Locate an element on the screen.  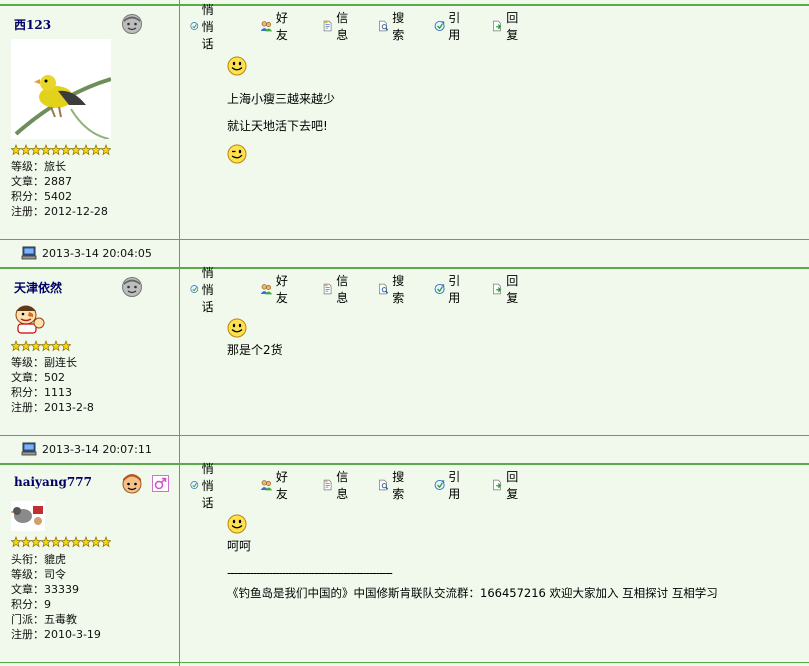
user-points: 积分：9 is located at coordinates (31, 604).